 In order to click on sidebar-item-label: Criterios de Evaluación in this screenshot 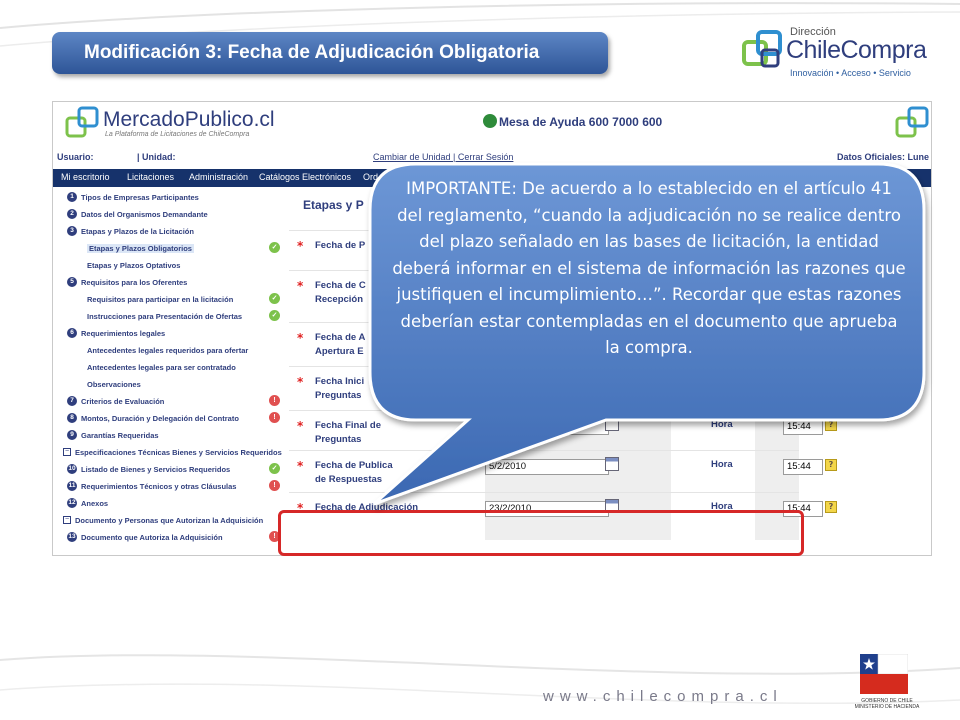, I will do `click(123, 401)`.